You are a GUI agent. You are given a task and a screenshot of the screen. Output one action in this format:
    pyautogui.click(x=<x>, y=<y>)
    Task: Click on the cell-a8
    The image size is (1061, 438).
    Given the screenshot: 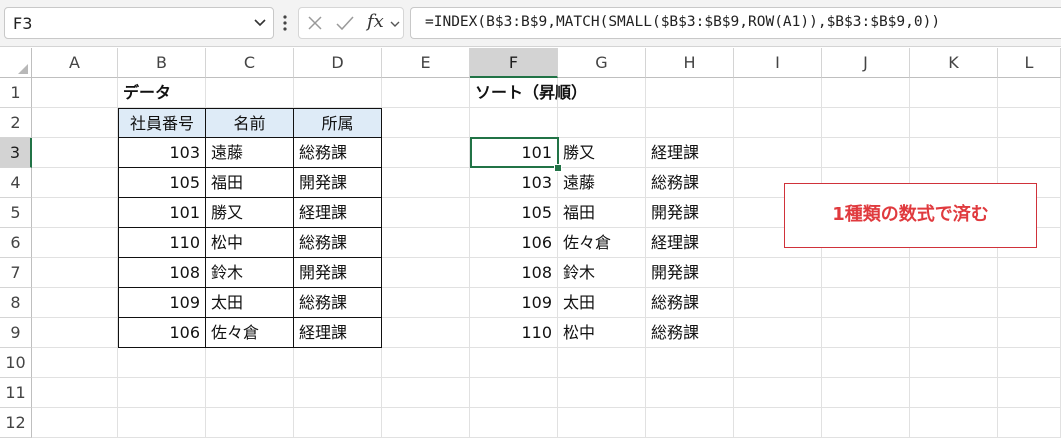 What is the action you would take?
    pyautogui.click(x=75, y=303)
    